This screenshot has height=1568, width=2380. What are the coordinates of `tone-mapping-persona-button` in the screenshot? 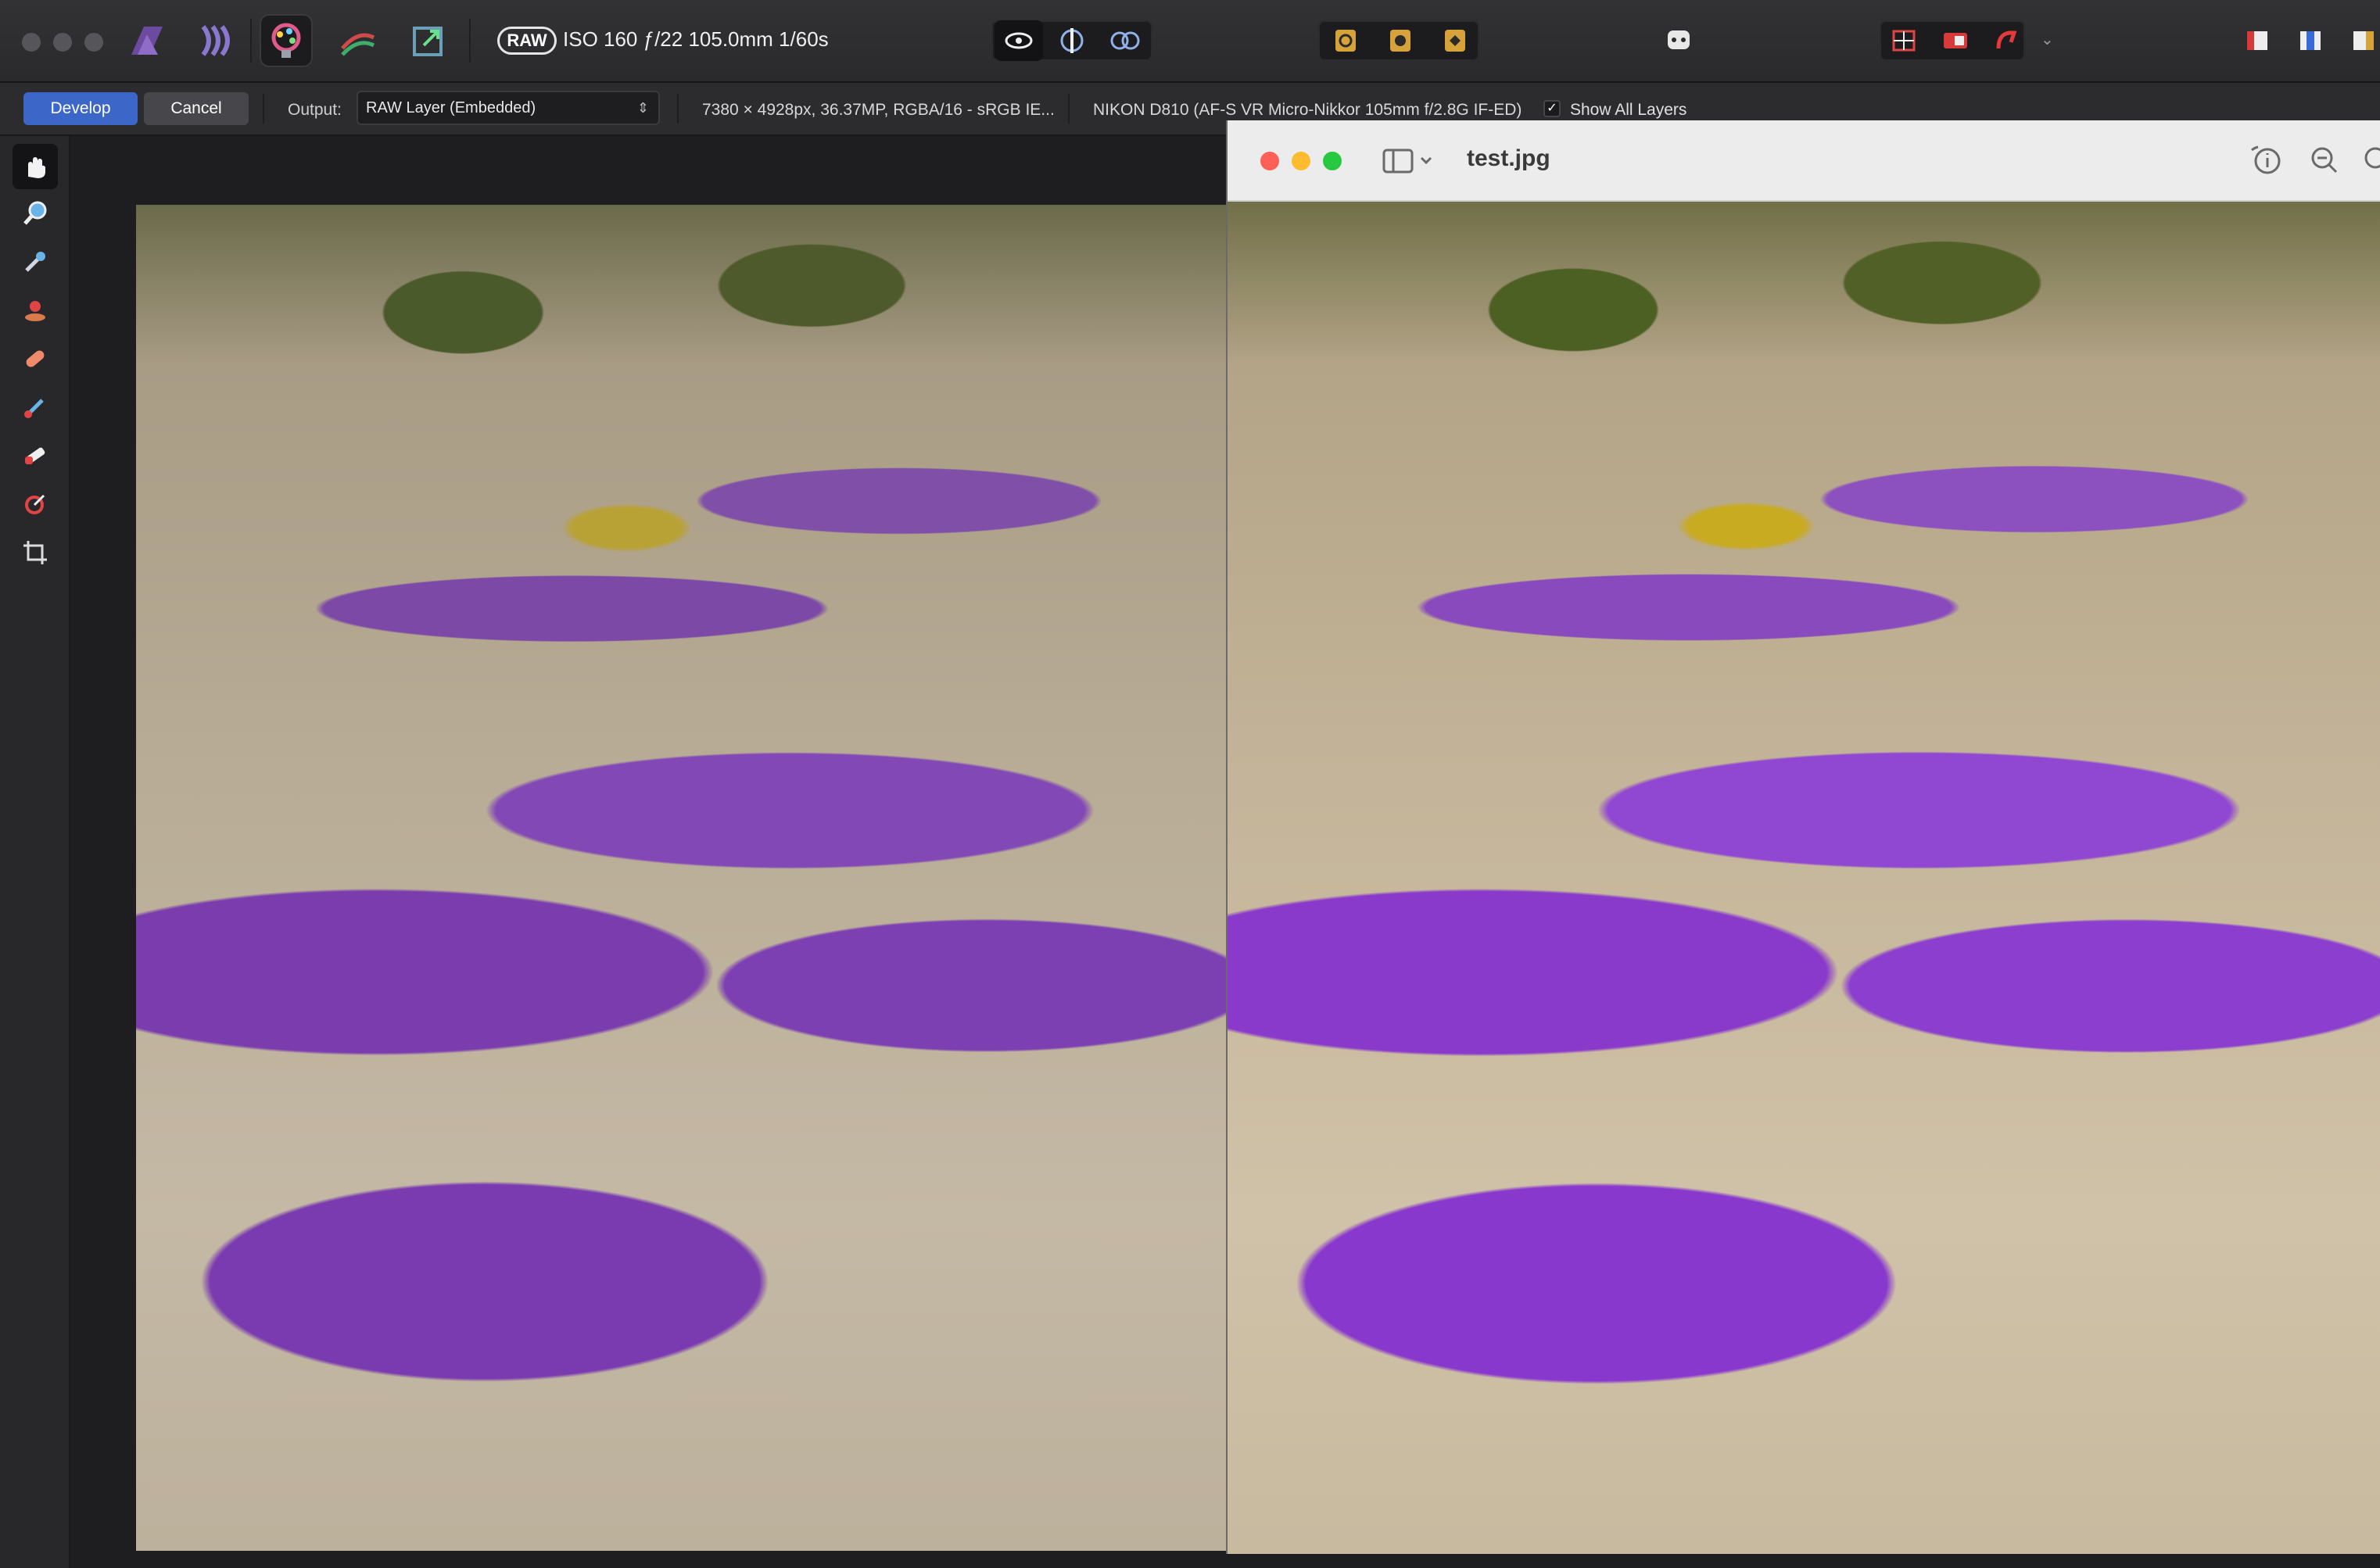 It's located at (358, 40).